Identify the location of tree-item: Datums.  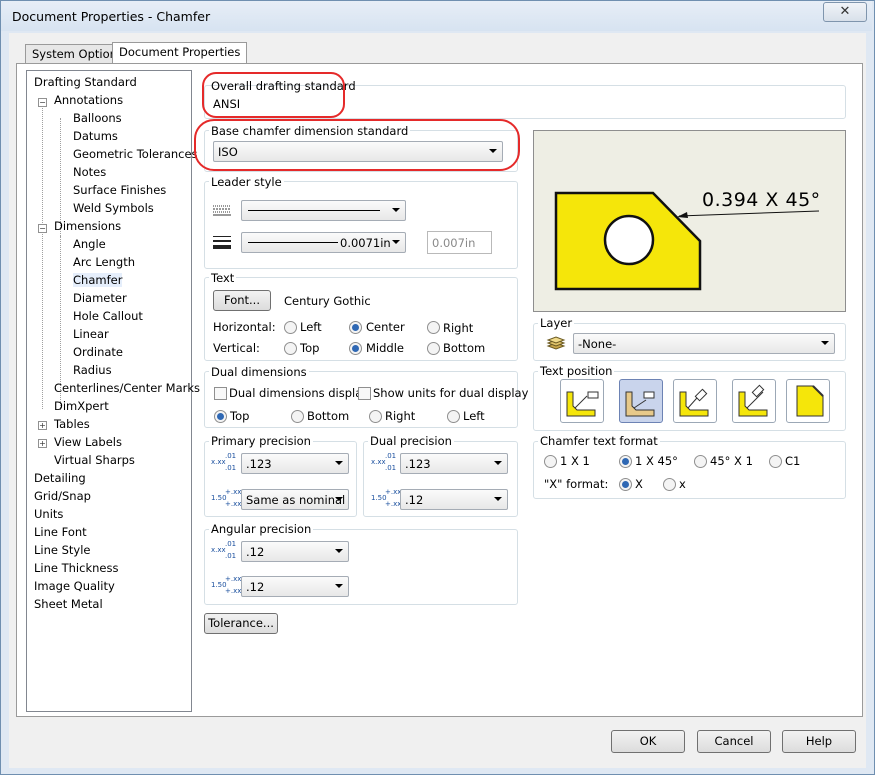
(95, 136).